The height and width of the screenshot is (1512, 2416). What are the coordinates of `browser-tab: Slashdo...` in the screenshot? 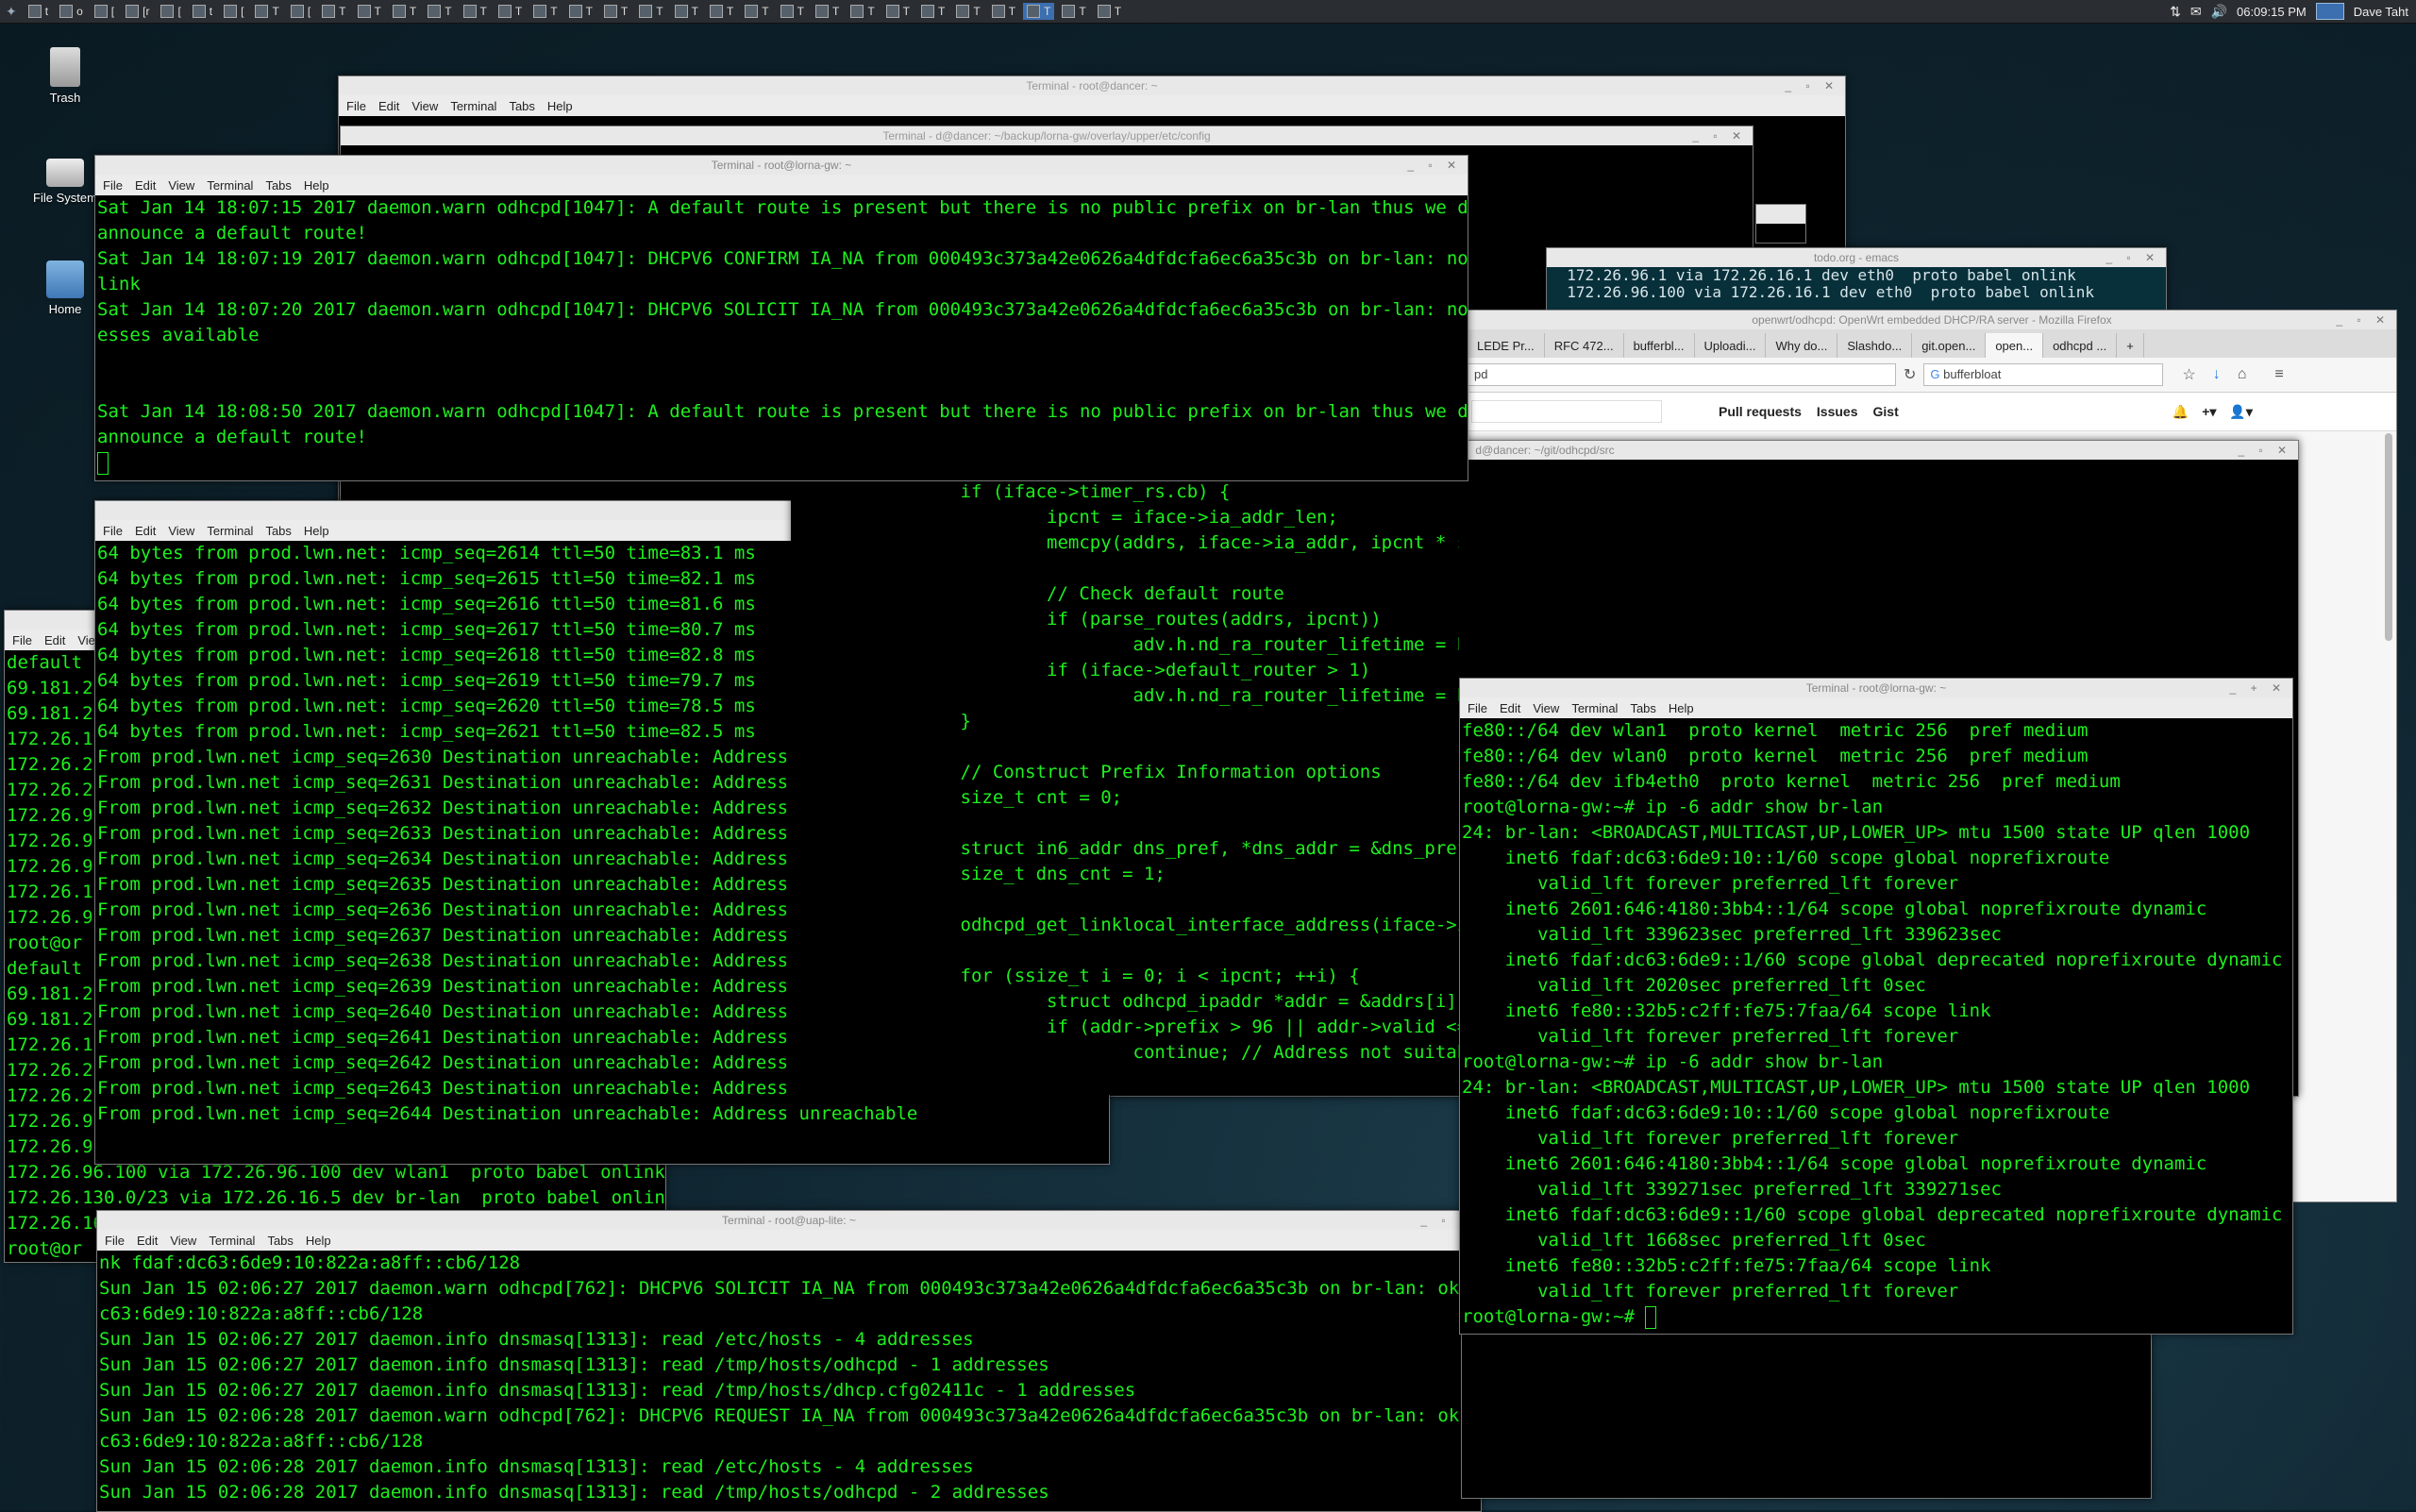 It's located at (1875, 345).